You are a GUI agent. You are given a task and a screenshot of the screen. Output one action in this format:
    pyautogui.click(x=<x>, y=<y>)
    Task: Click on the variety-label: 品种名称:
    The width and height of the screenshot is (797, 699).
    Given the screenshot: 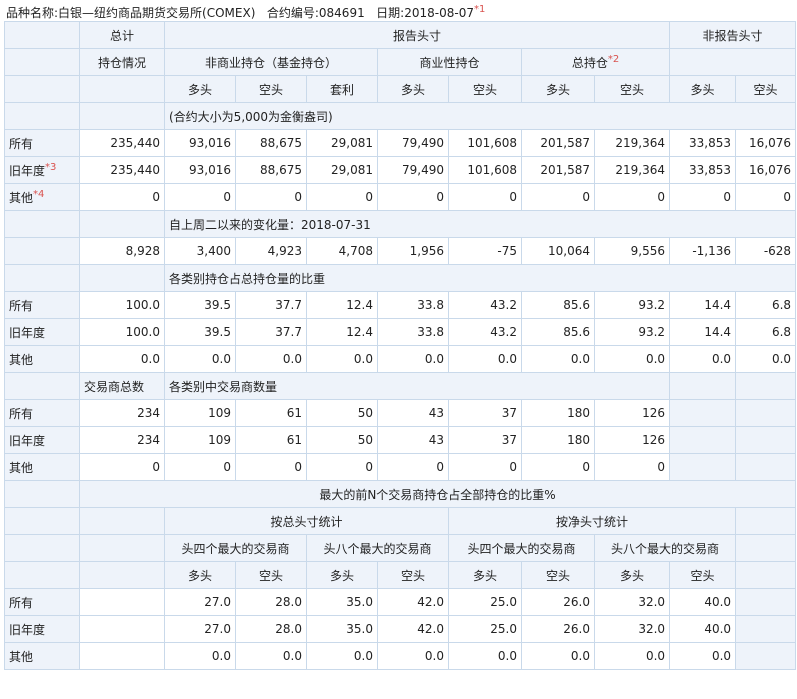 What is the action you would take?
    pyautogui.click(x=32, y=13)
    